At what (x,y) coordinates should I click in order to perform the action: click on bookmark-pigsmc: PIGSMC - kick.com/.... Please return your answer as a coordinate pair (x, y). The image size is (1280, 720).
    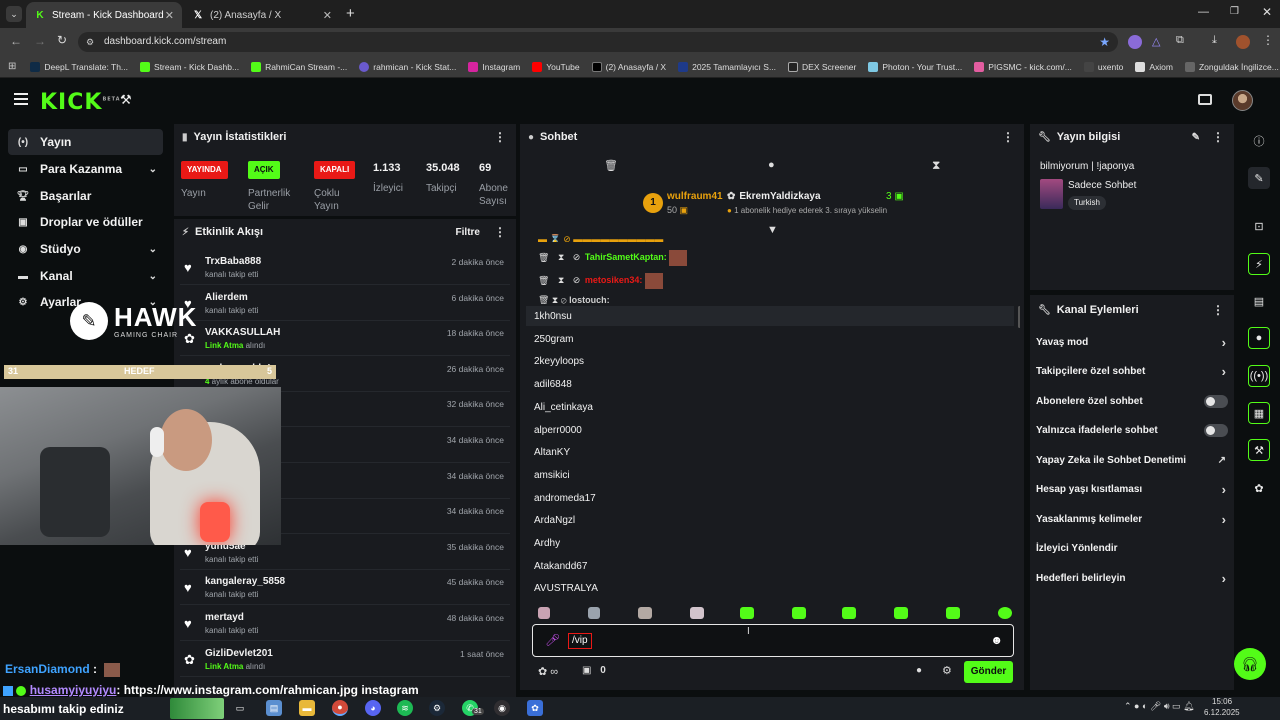
    Looking at the image, I should click on (1023, 66).